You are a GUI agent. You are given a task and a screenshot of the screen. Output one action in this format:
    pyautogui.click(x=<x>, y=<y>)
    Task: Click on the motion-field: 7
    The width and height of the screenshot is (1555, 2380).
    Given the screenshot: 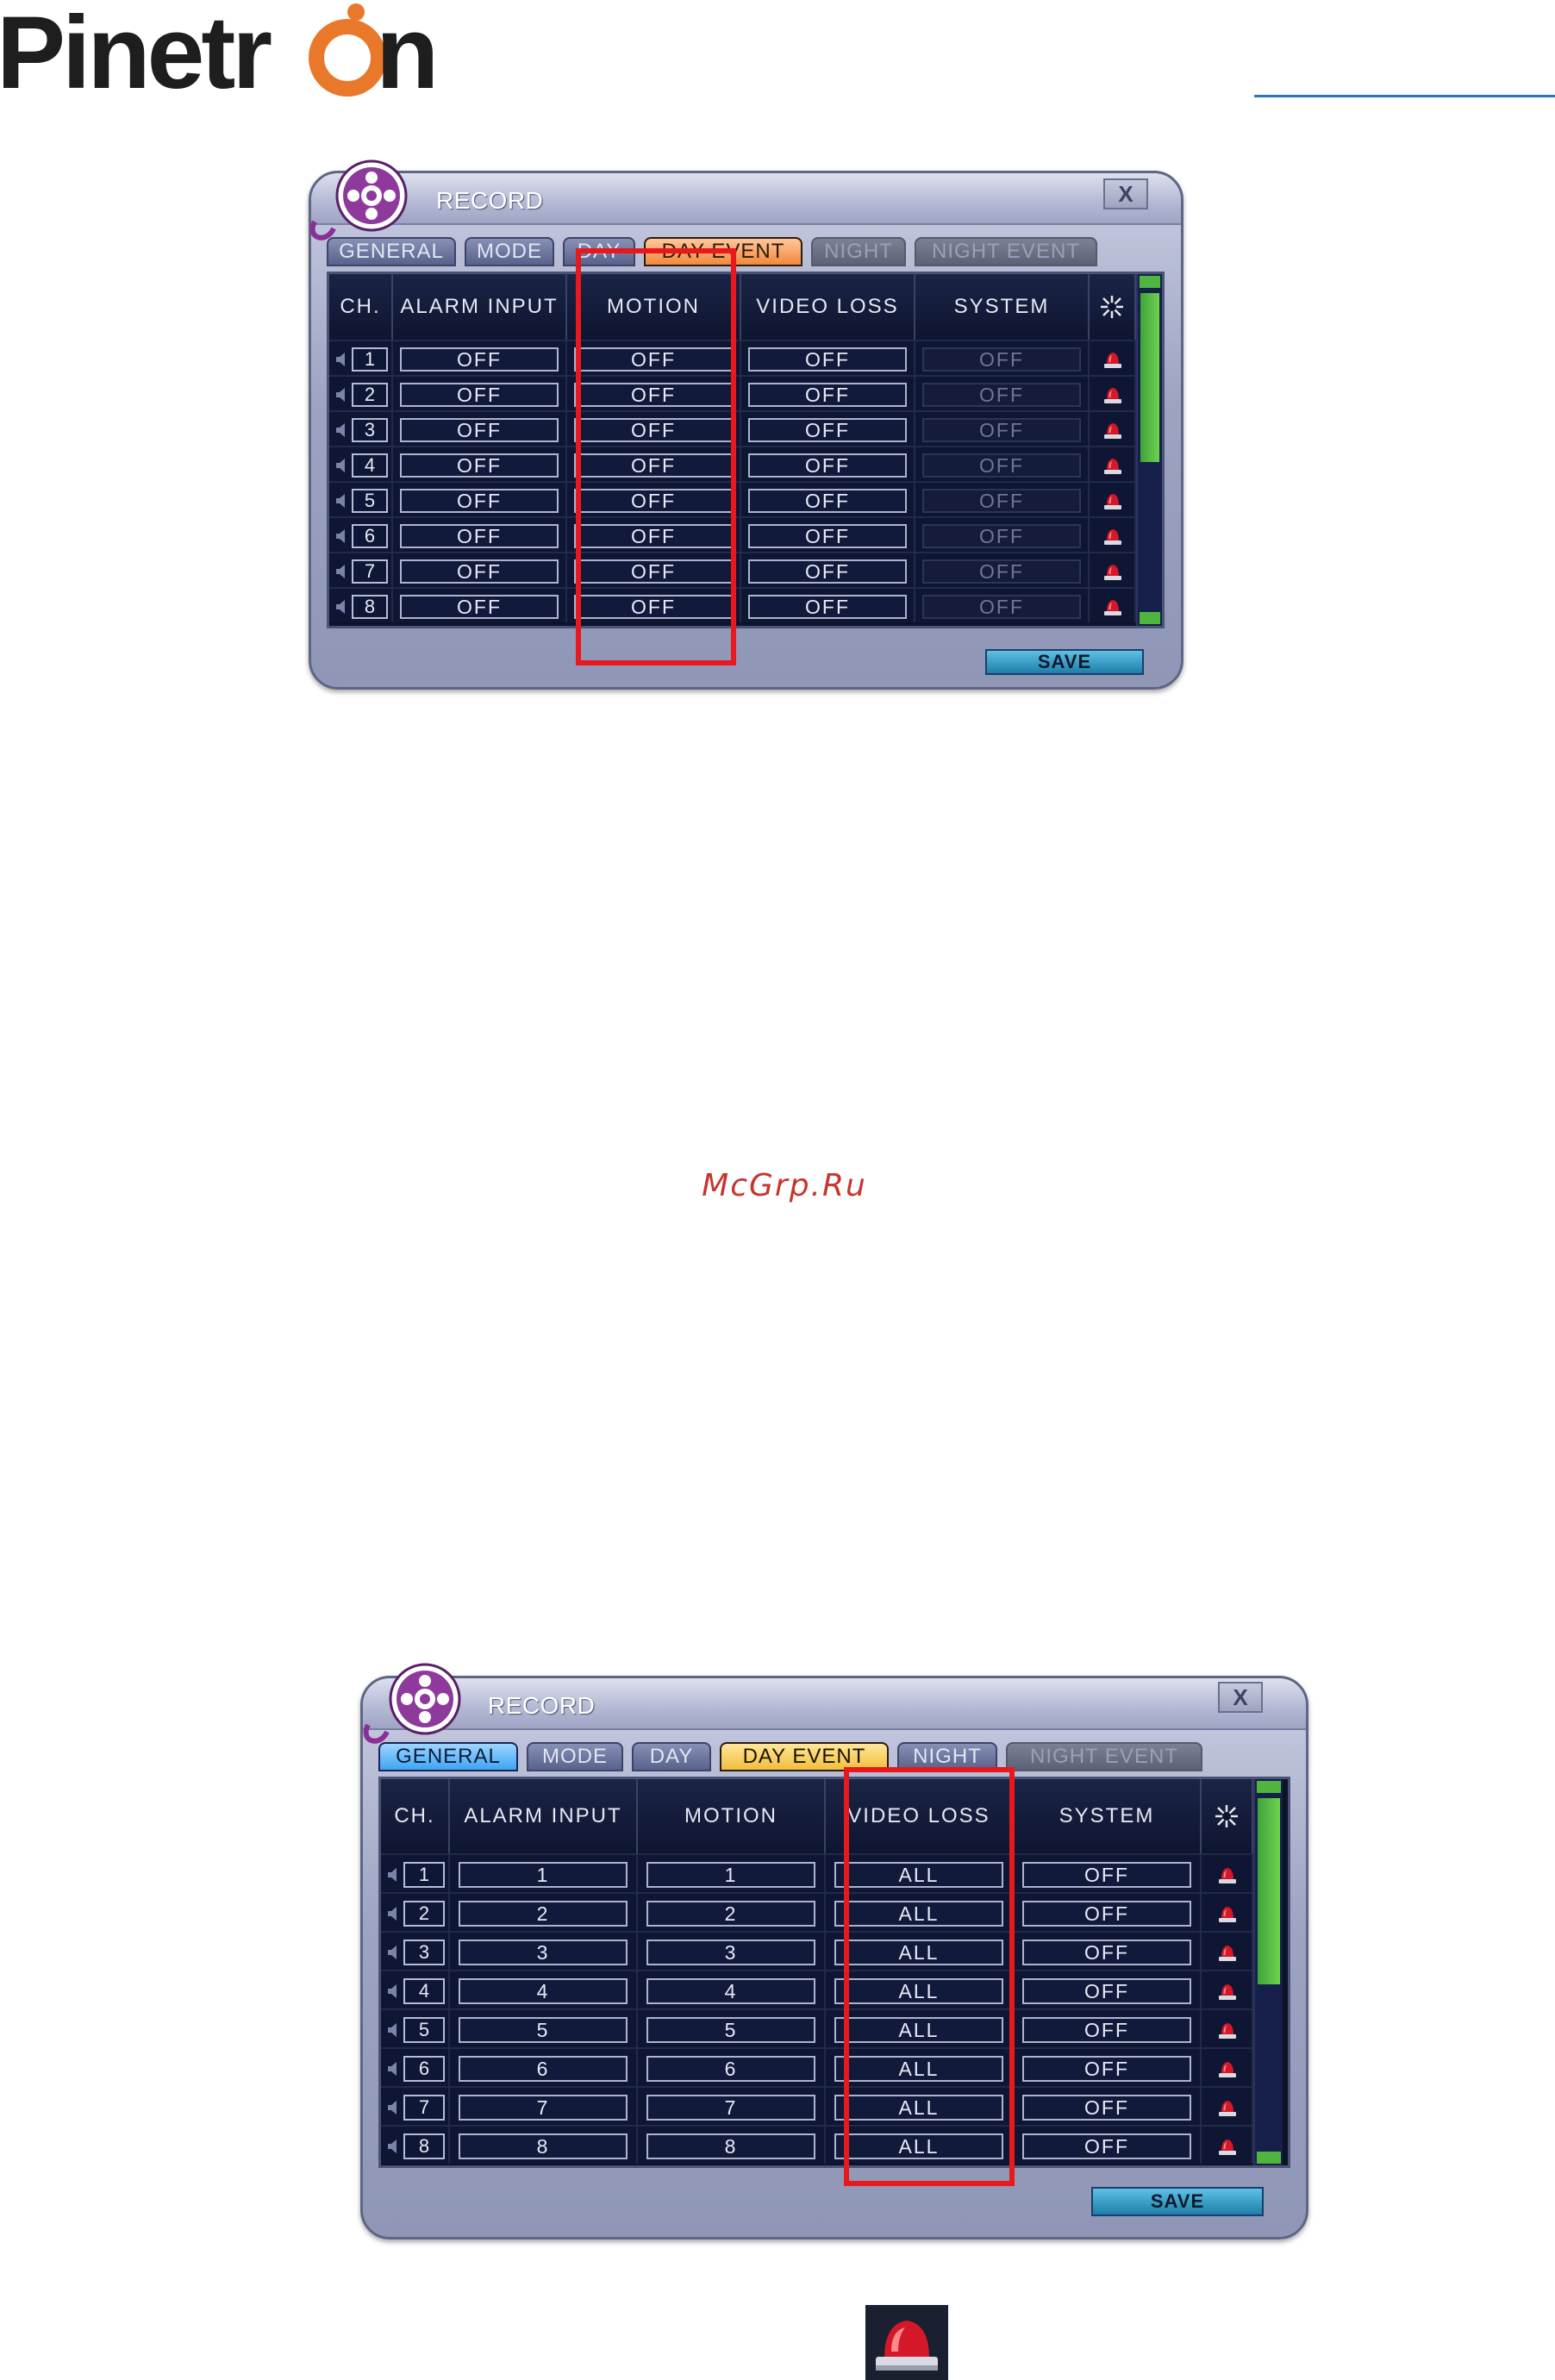 What is the action you would take?
    pyautogui.click(x=730, y=2108)
    